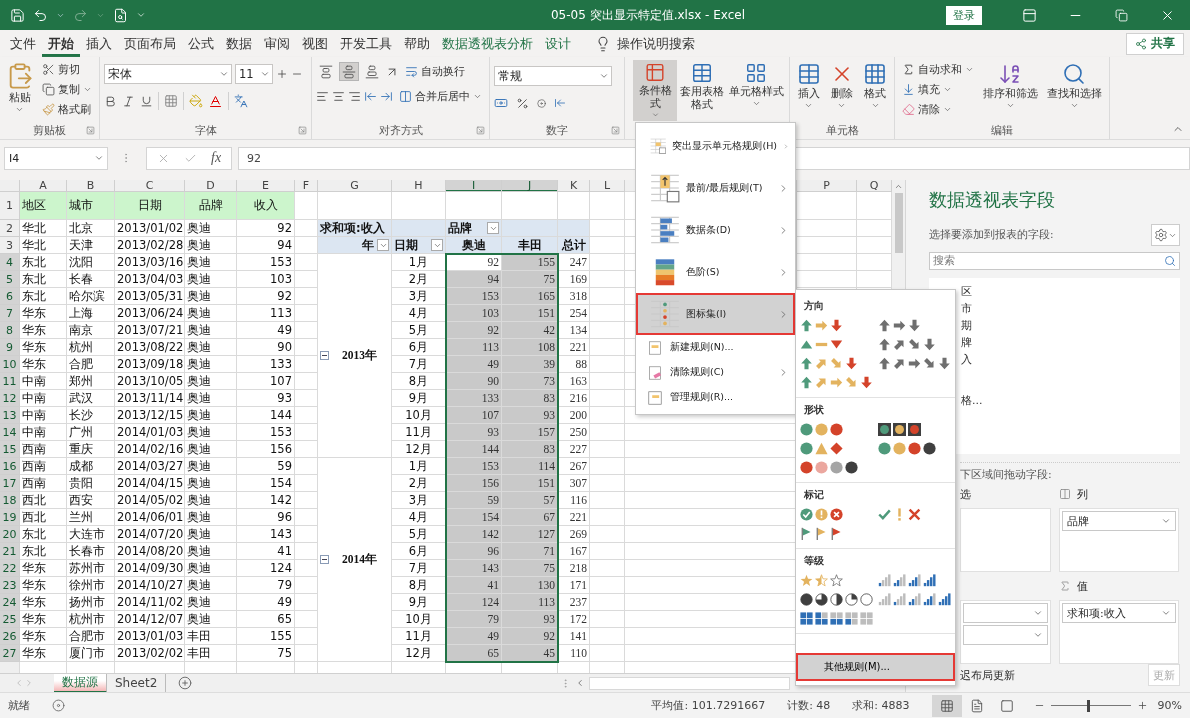  What do you see at coordinates (150, 568) in the screenshot?
I see `table-cell: 2014/09/30` at bounding box center [150, 568].